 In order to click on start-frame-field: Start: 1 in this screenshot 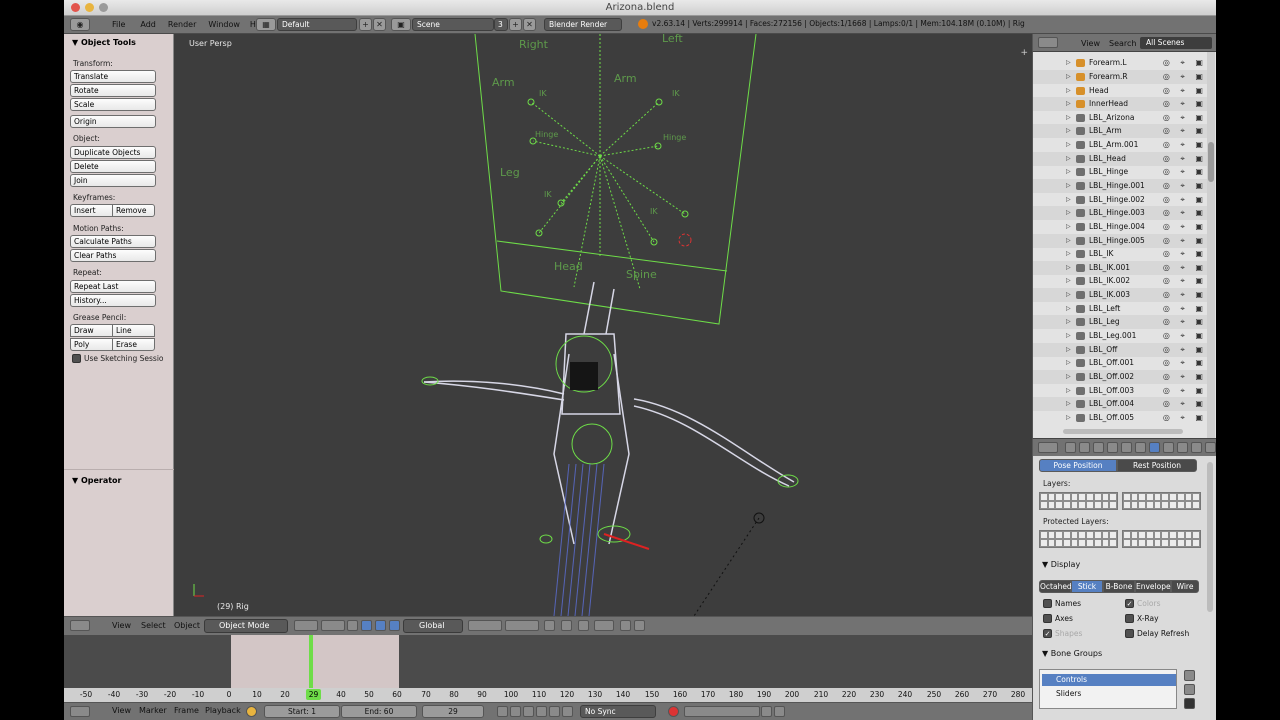, I will do `click(302, 711)`.